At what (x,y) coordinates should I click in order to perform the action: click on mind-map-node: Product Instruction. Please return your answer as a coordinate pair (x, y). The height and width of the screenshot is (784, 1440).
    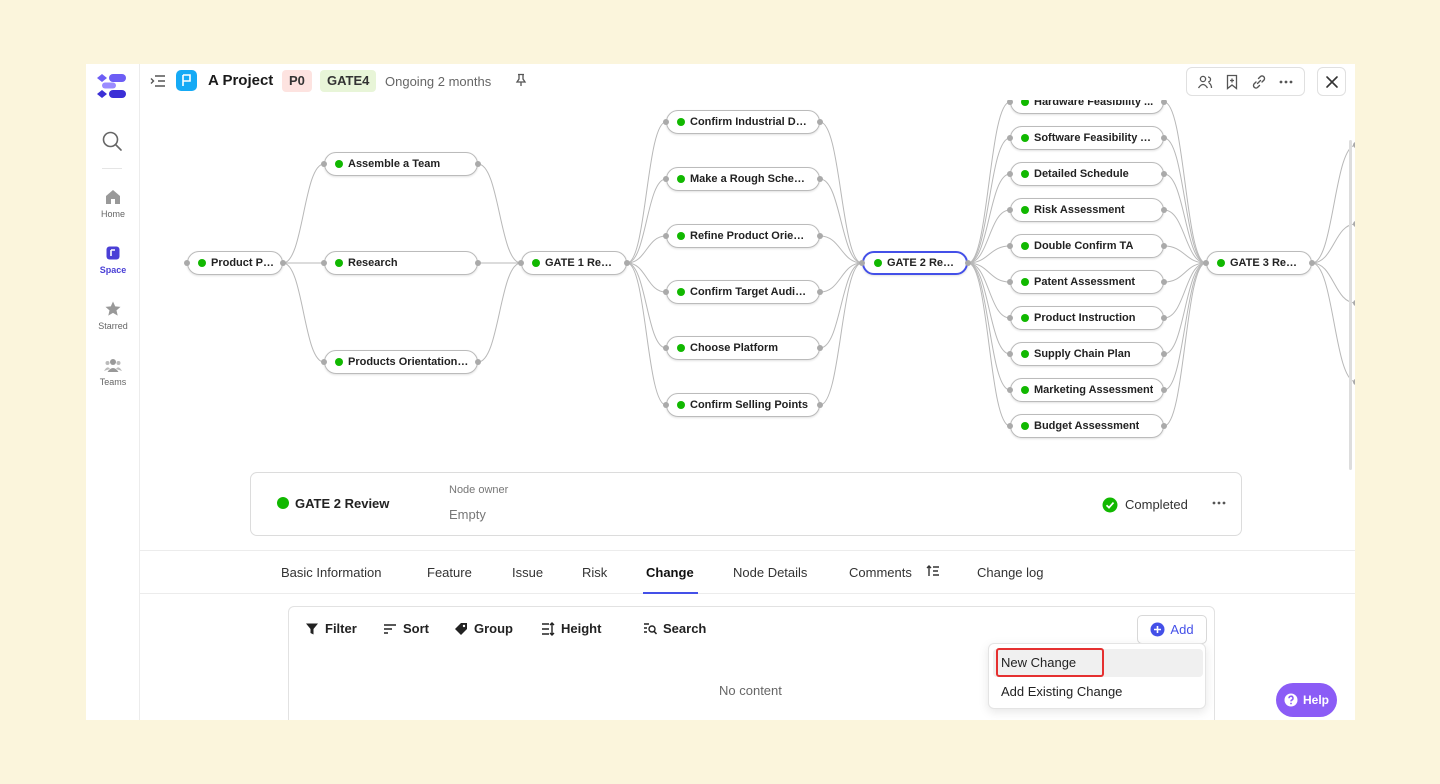
    Looking at the image, I should click on (1087, 318).